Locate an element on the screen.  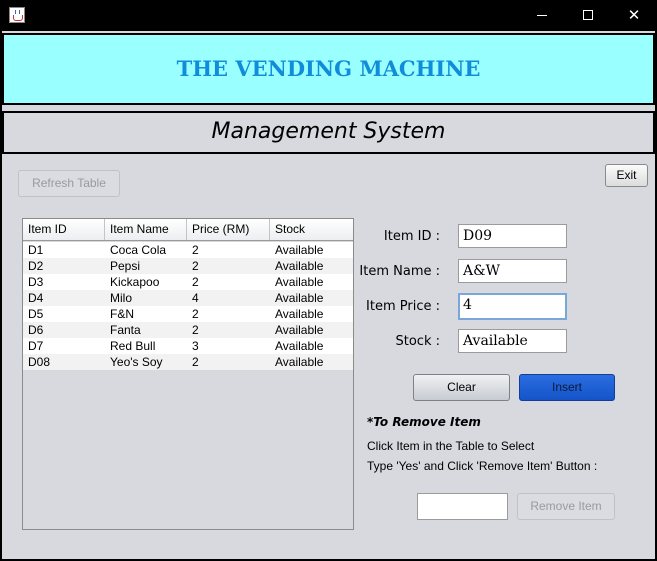
page-title: THE VENDING MACHINE is located at coordinates (328, 68).